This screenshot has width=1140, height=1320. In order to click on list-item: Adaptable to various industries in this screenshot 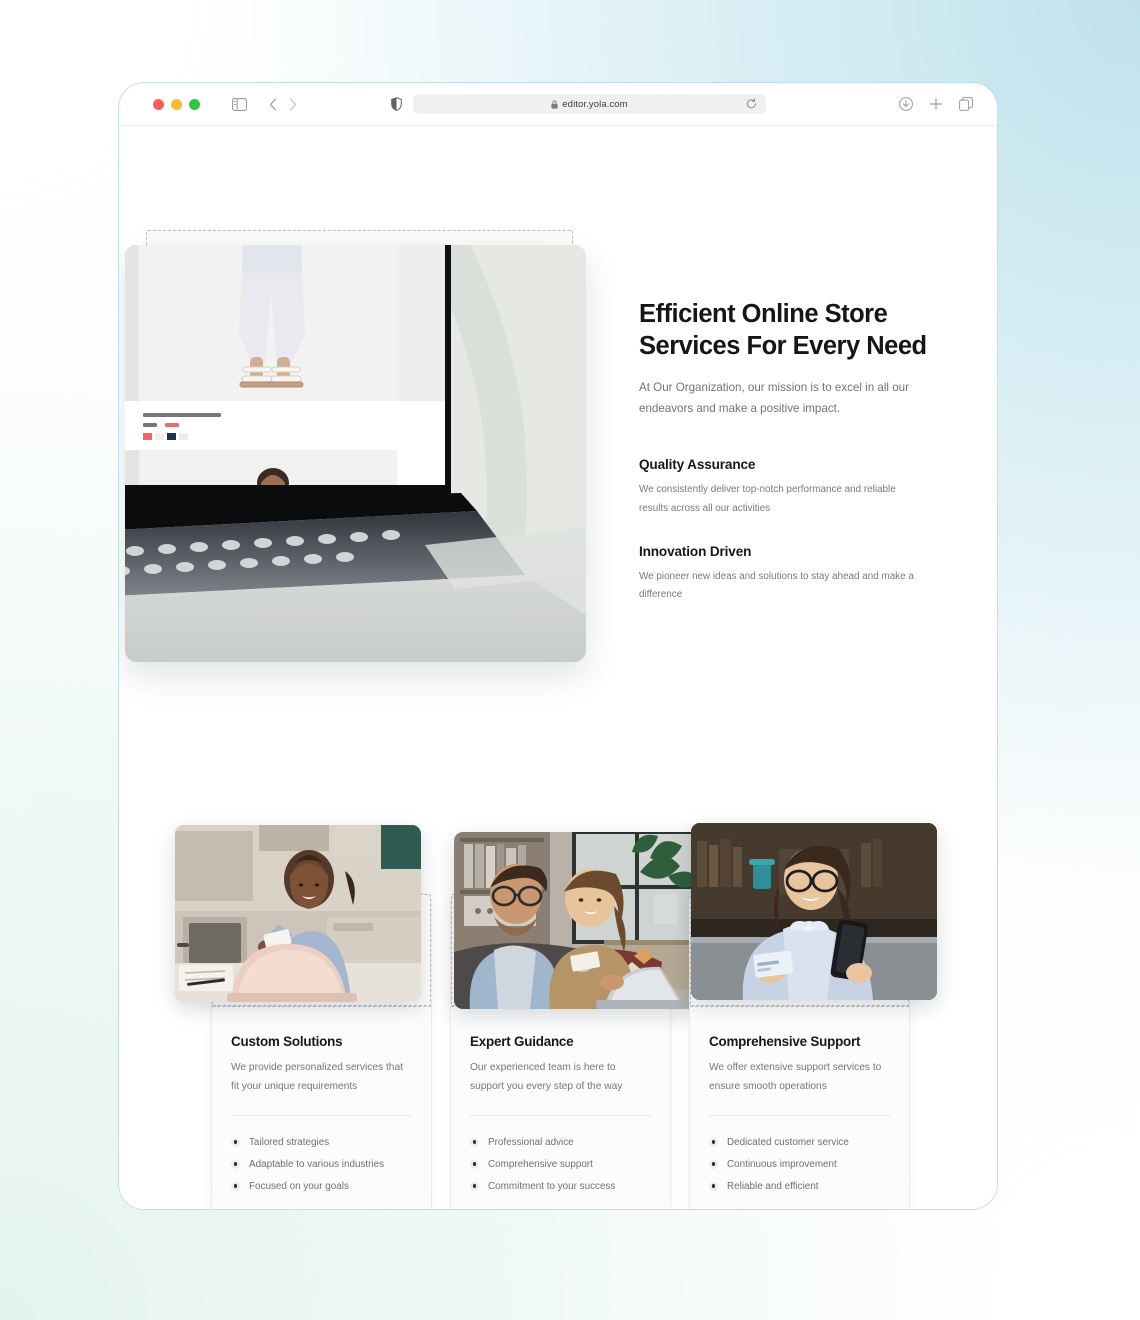, I will do `click(321, 1164)`.